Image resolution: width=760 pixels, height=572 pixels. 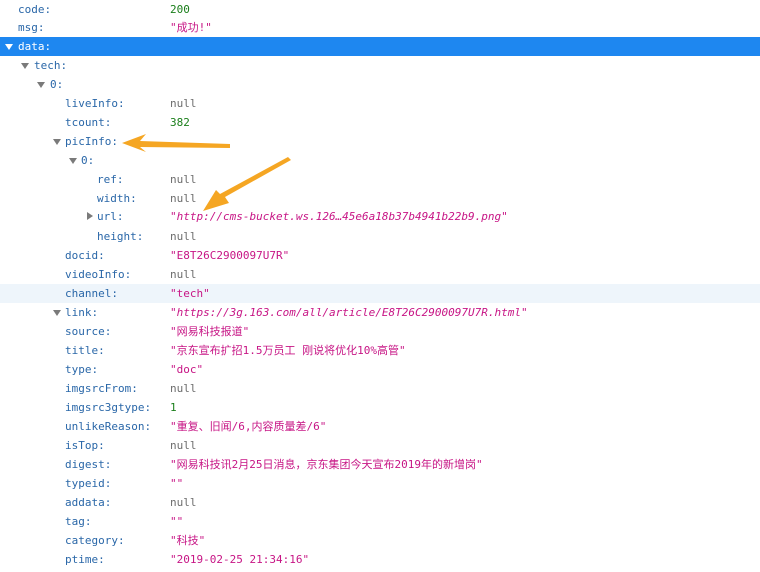 I want to click on json-row-height: height: null, so click(x=380, y=236).